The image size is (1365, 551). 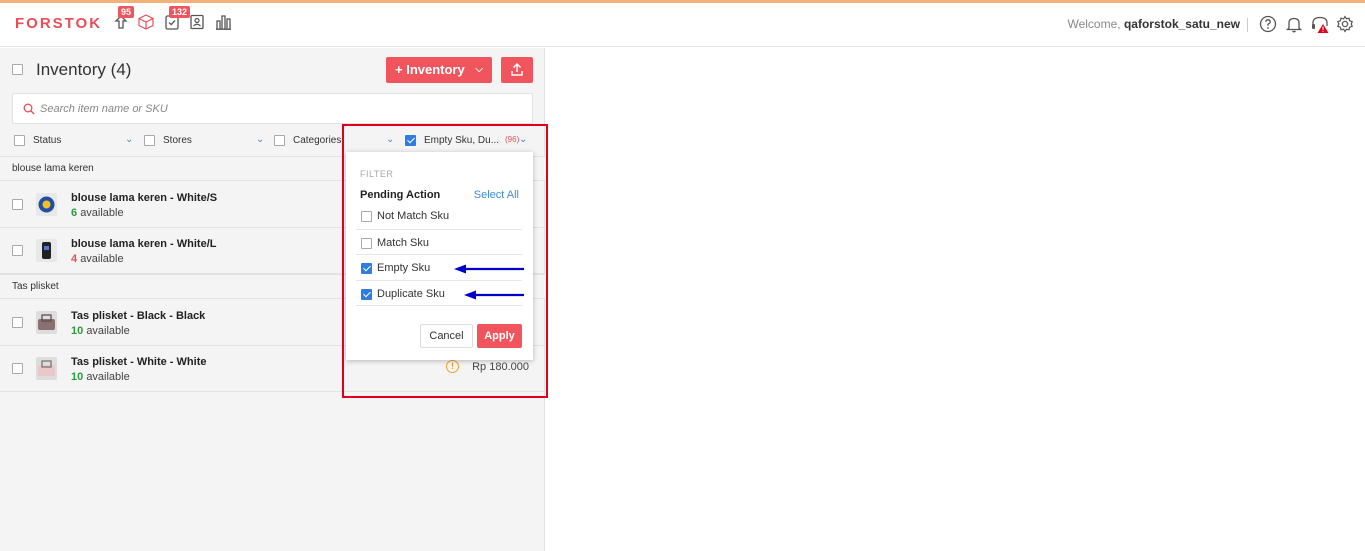 I want to click on status-chevron-down-icon: ⌄, so click(x=129, y=139).